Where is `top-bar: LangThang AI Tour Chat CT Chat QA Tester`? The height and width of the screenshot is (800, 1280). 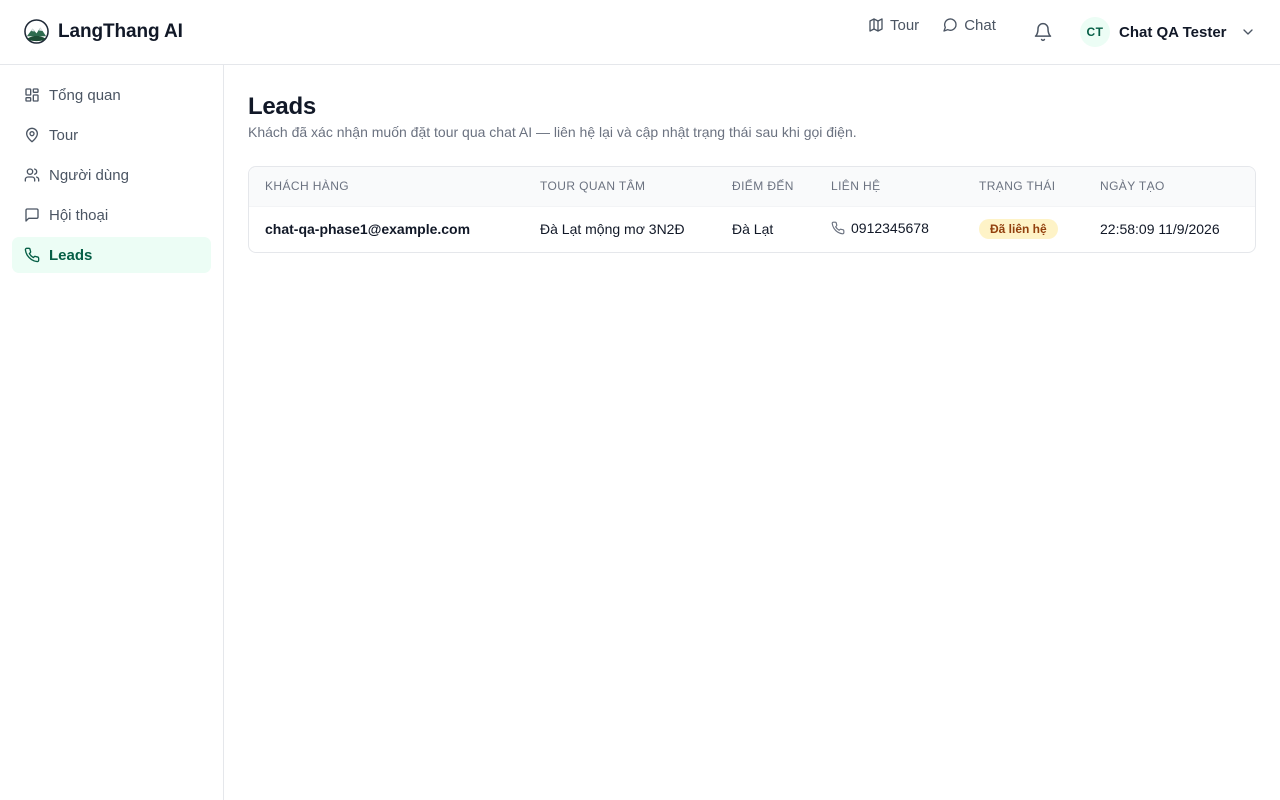 top-bar: LangThang AI Tour Chat CT Chat QA Tester is located at coordinates (640, 32).